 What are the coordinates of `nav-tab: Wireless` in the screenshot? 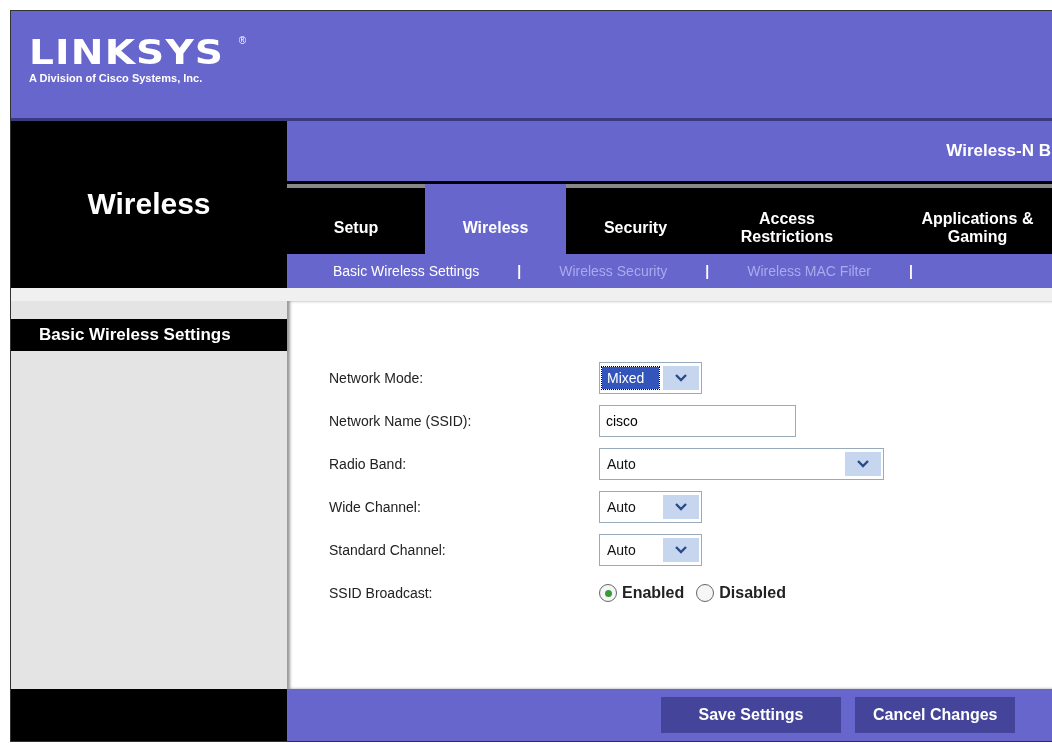 It's located at (495, 219).